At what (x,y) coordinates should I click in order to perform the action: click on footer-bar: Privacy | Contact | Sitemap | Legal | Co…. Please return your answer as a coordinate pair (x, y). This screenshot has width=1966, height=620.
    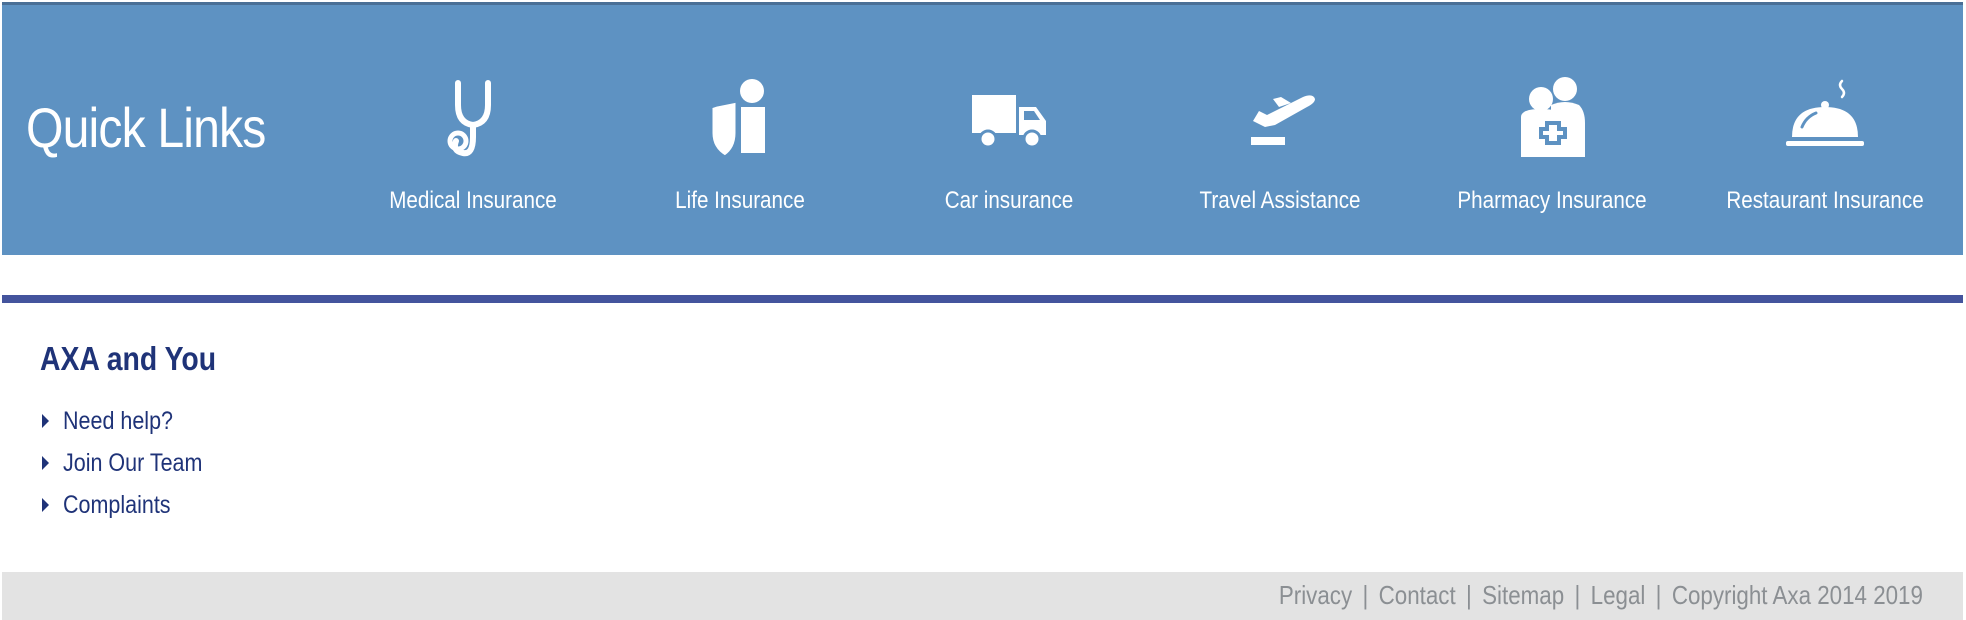
    Looking at the image, I should click on (982, 596).